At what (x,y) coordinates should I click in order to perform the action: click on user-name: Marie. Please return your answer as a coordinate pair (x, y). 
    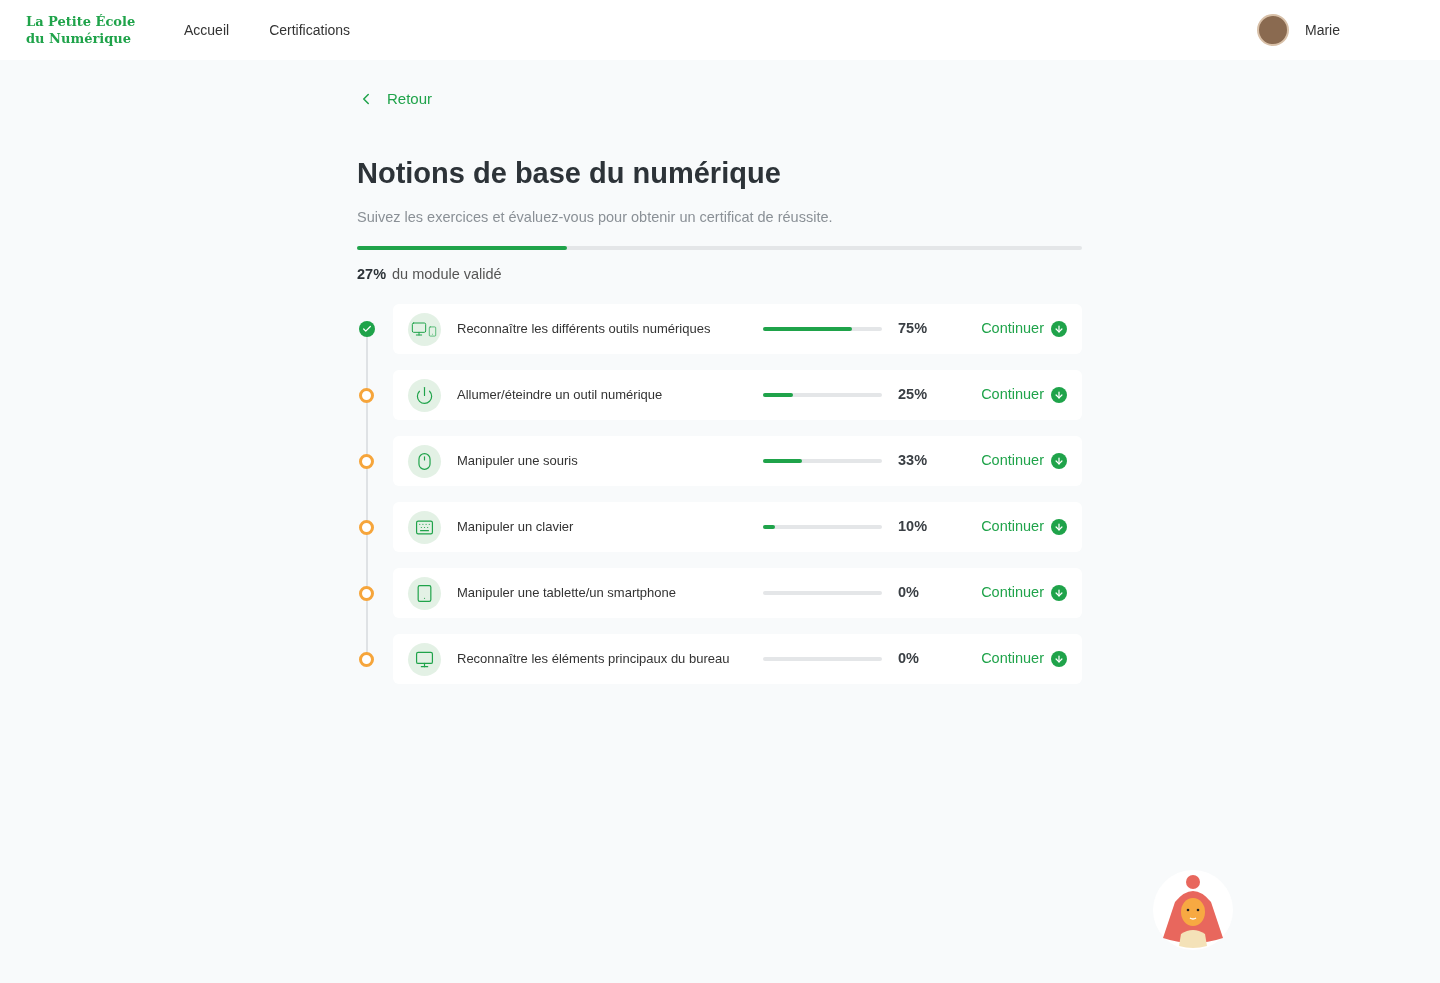
    Looking at the image, I should click on (1322, 30).